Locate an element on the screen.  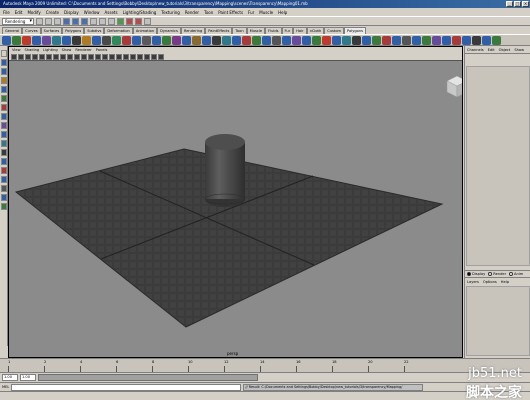
menu-window: Window is located at coordinates (92, 12).